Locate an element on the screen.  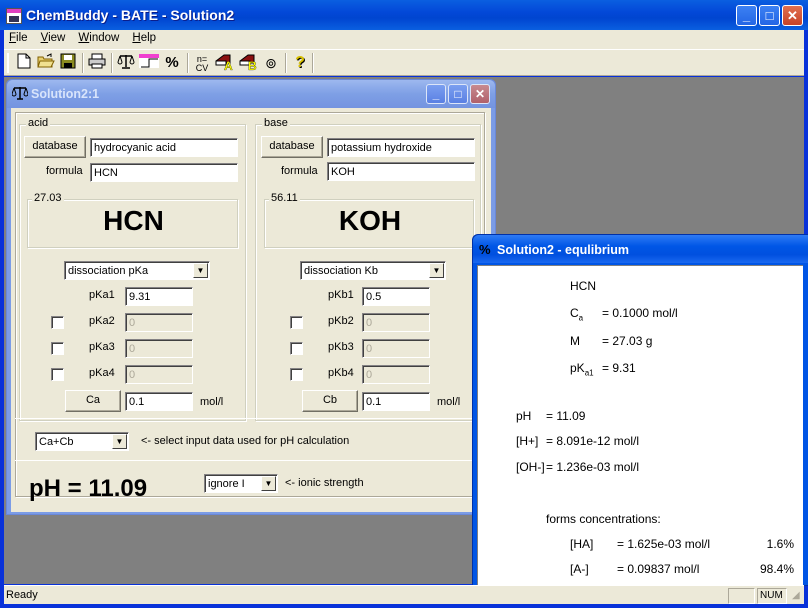
app-title: ChemBuddy - BATE - Solution2 is located at coordinates (130, 15).